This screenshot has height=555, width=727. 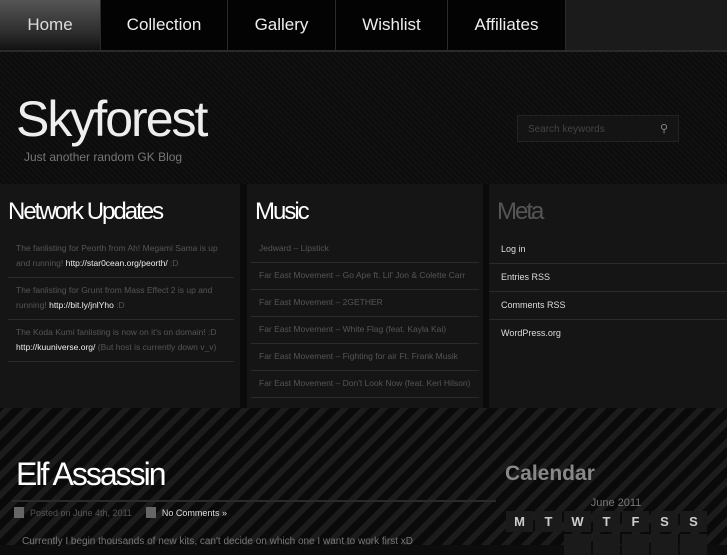 What do you see at coordinates (103, 157) in the screenshot?
I see `site-tagline: Just another random GK Blog` at bounding box center [103, 157].